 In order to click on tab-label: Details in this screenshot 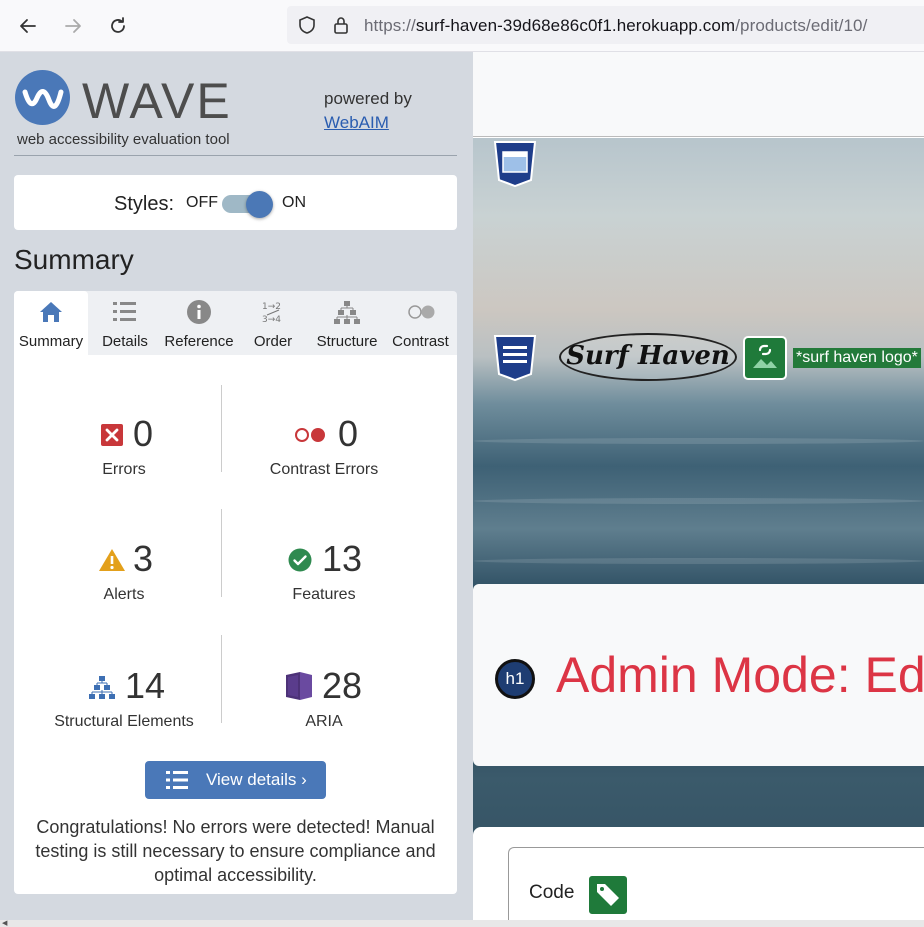, I will do `click(125, 341)`.